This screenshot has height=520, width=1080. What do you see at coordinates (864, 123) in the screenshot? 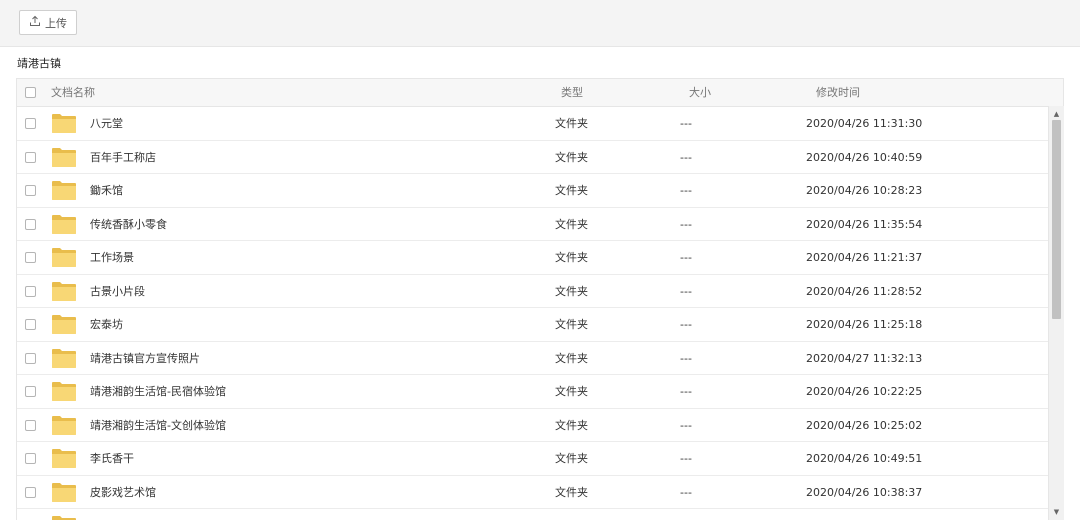
I see `row-modified: 2020/04/26 11:31:30` at bounding box center [864, 123].